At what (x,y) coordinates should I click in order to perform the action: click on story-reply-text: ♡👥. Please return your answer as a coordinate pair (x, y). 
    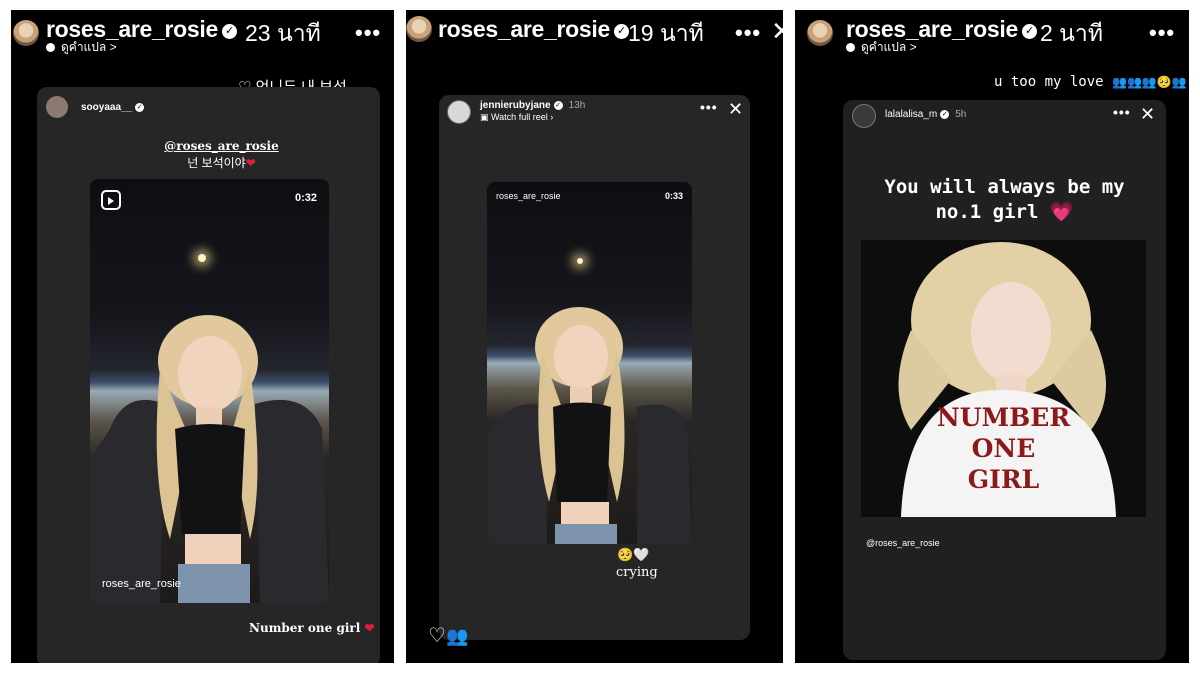
    Looking at the image, I should click on (448, 636).